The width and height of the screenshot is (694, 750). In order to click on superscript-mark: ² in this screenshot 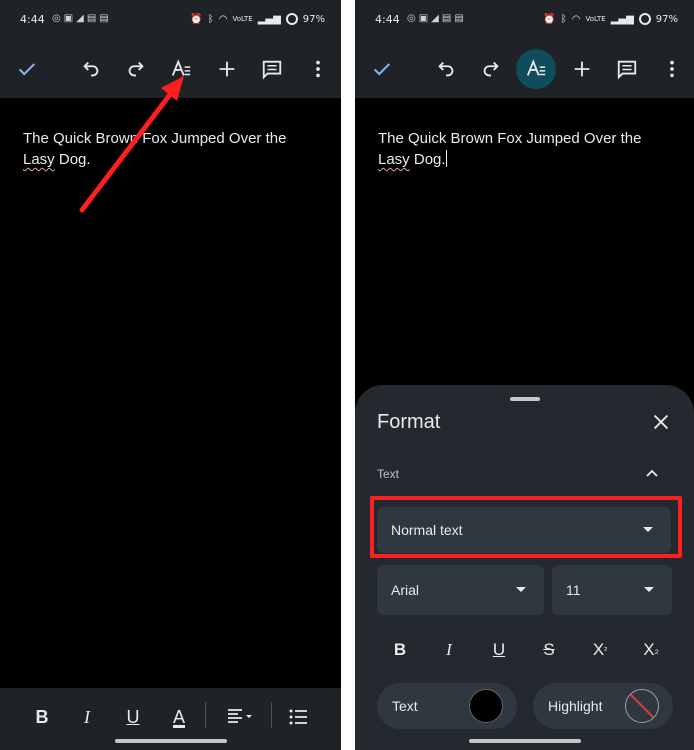, I will do `click(606, 650)`.